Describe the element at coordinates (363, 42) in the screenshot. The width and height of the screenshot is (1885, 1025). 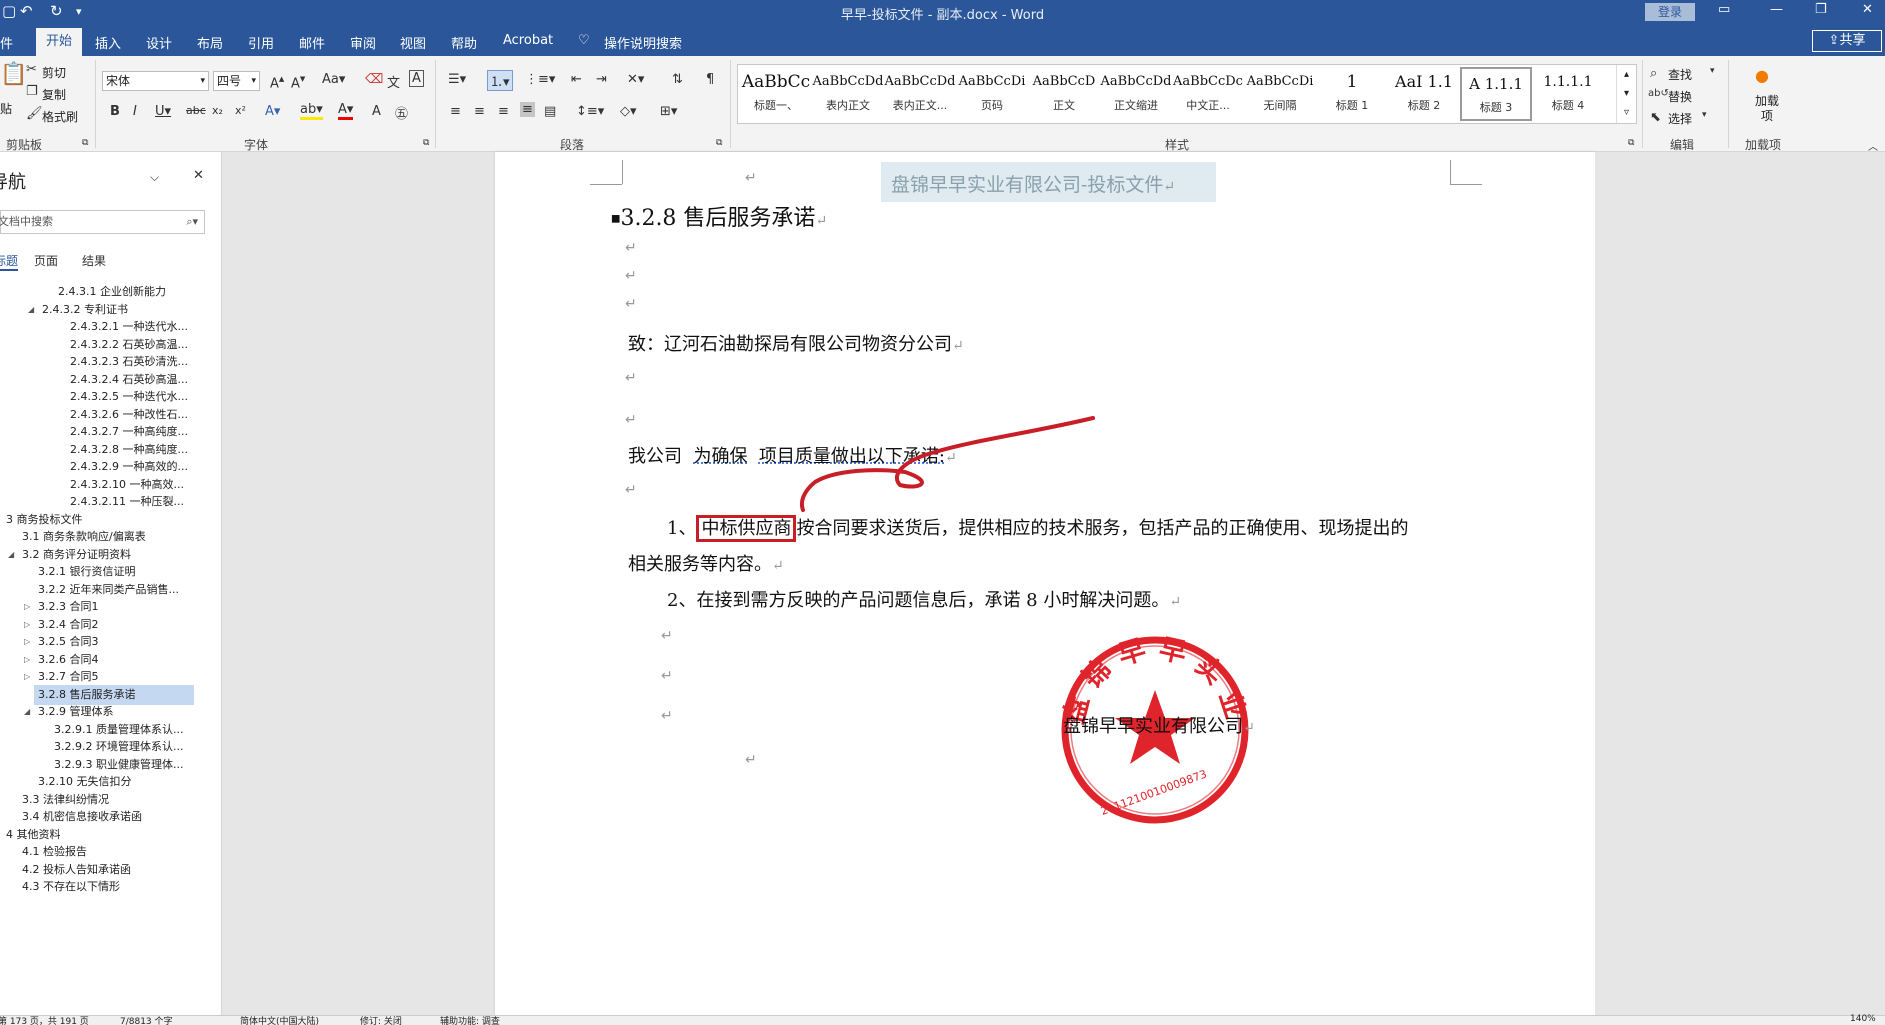
I see `tab-review: 审阅` at that location.